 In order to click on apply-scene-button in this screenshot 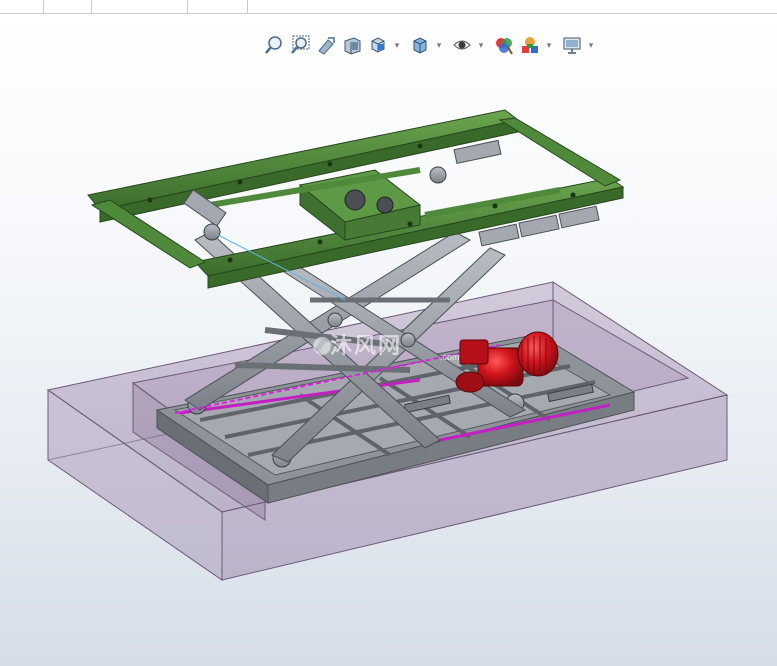, I will do `click(530, 45)`.